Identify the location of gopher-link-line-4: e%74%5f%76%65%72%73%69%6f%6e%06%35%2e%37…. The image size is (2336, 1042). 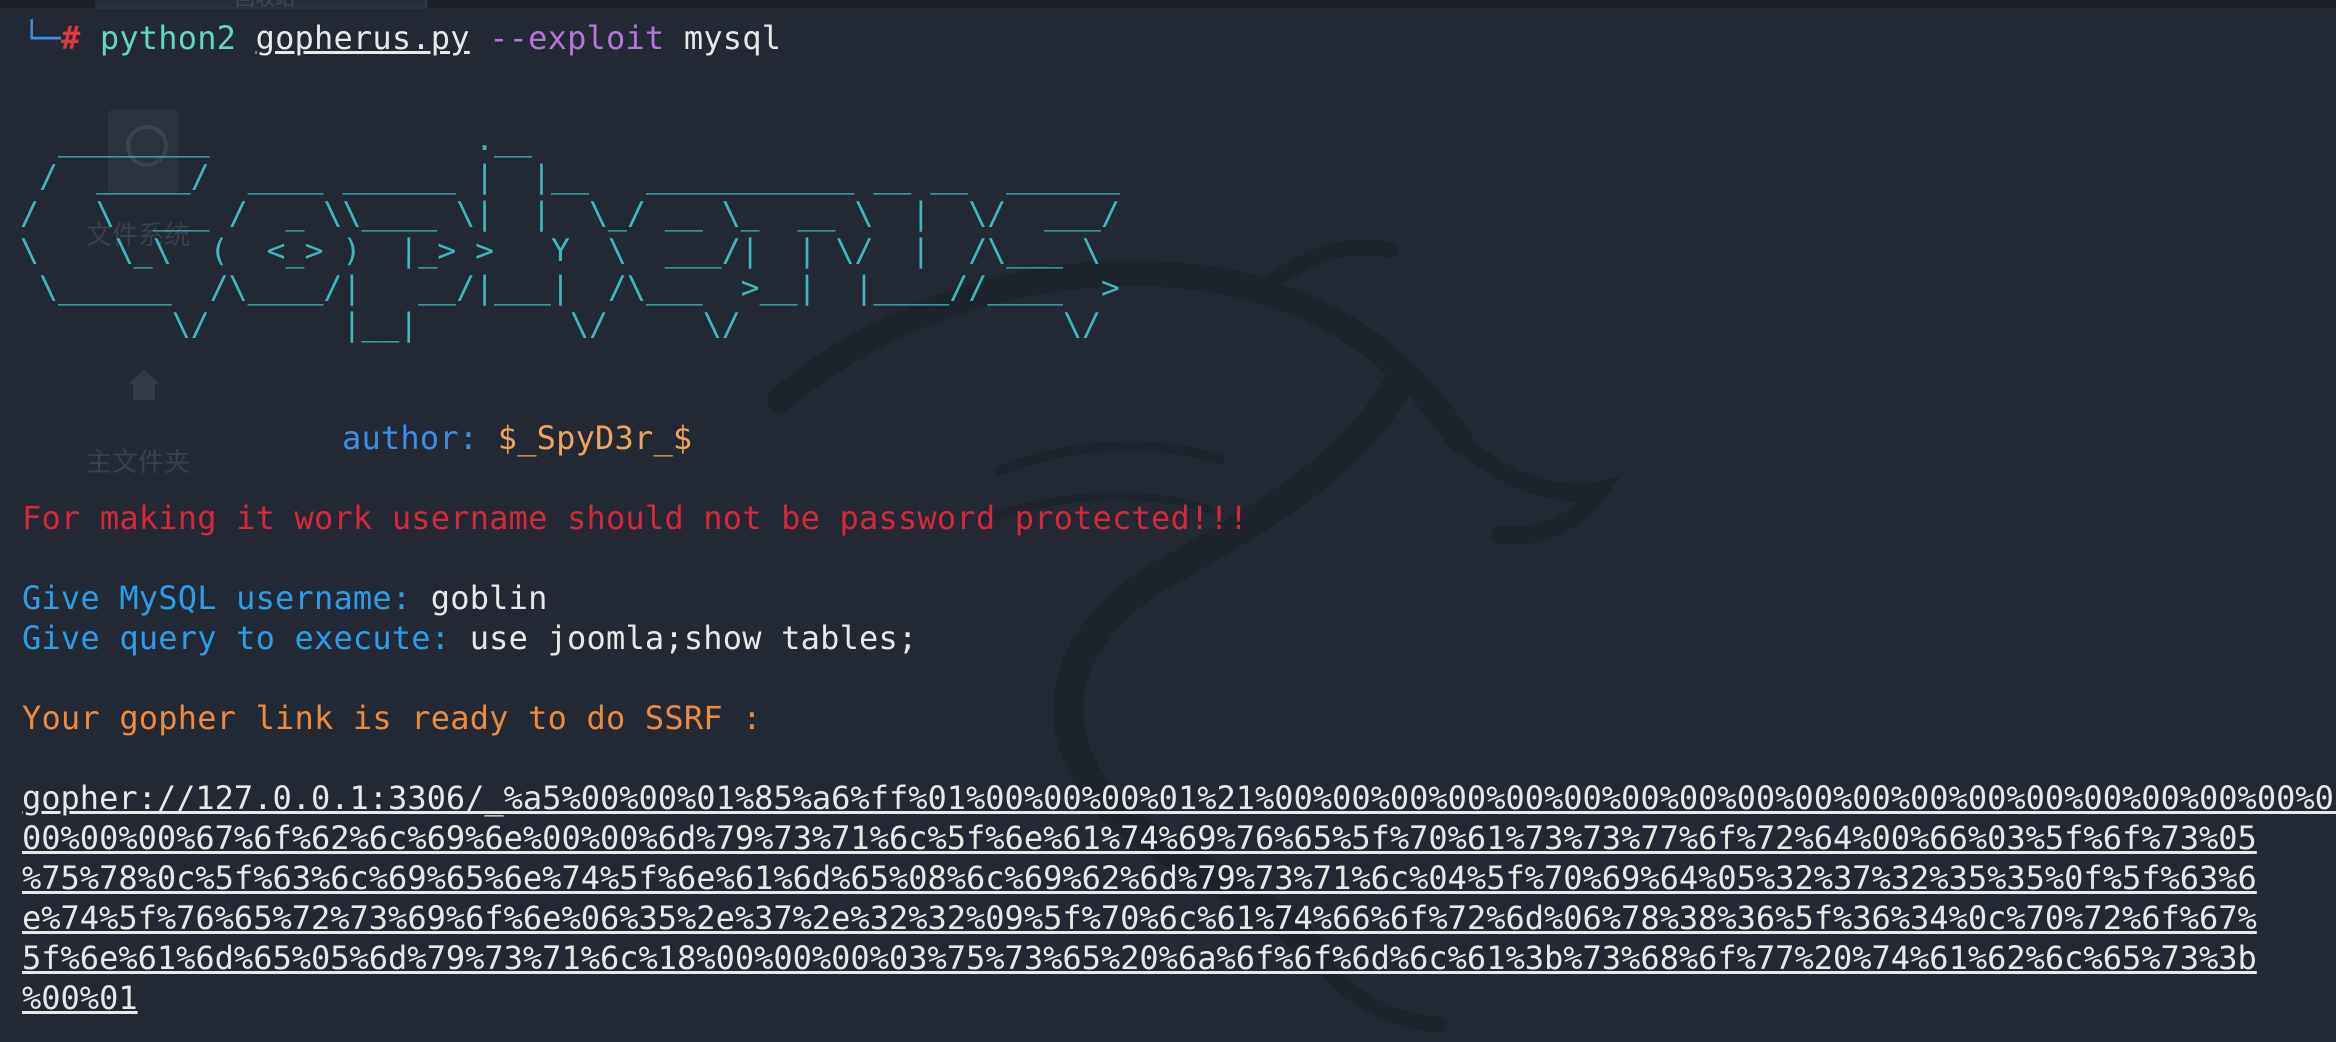
(1179, 918).